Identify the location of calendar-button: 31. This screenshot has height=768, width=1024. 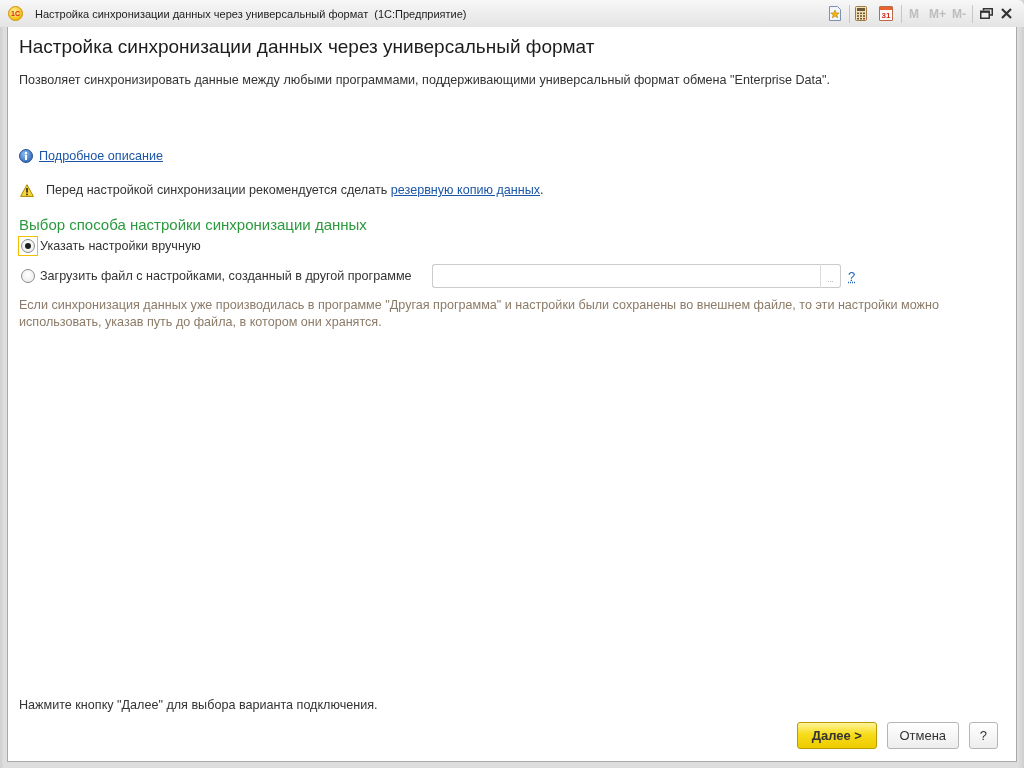
(886, 13).